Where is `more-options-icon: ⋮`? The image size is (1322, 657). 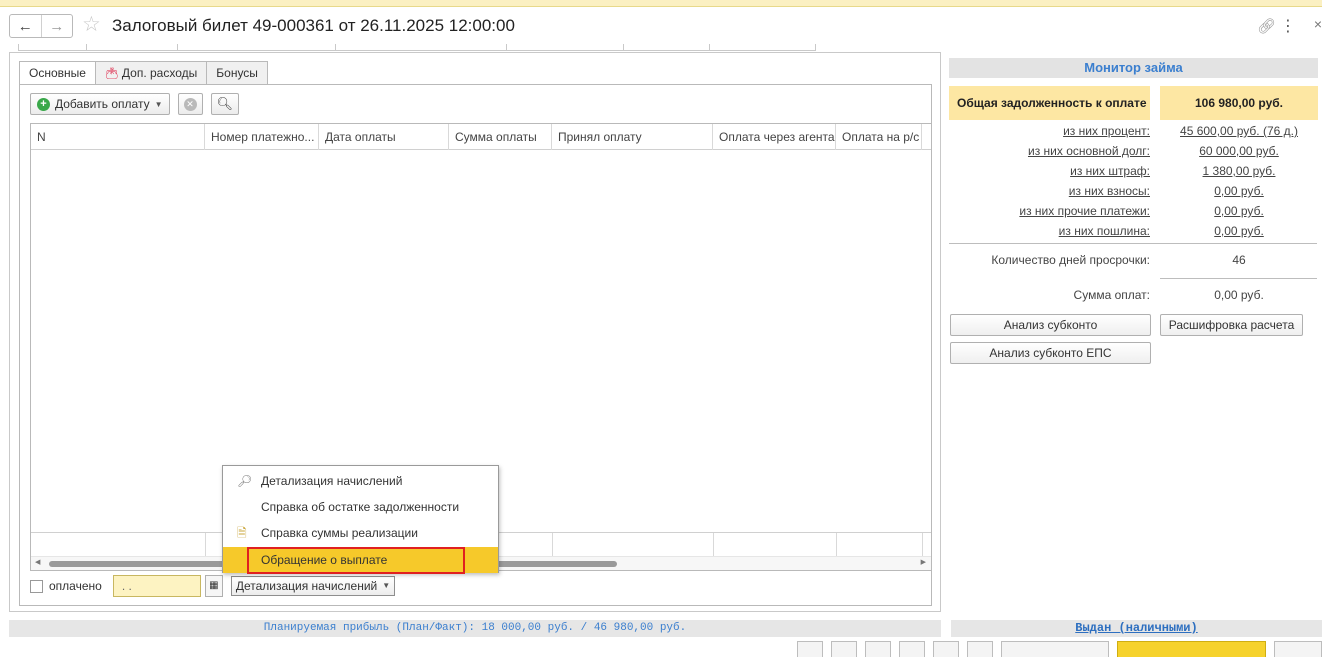 more-options-icon: ⋮ is located at coordinates (1288, 26).